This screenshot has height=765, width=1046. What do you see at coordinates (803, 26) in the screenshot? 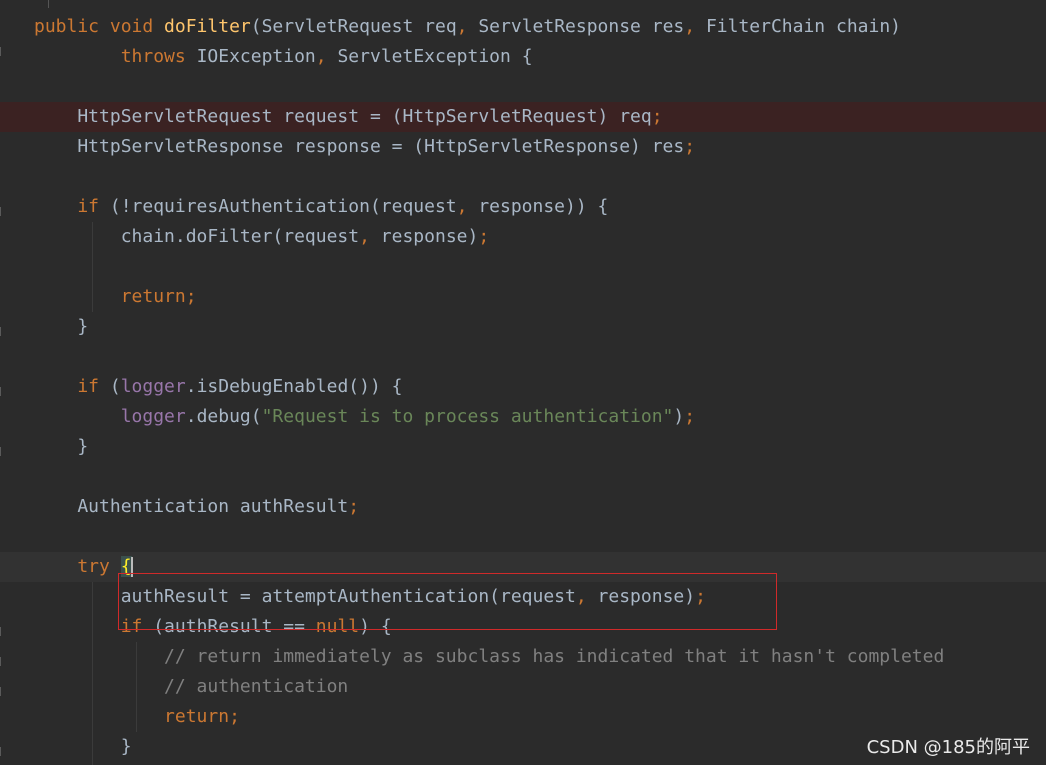
I see `code-token: FilterChain chain)` at bounding box center [803, 26].